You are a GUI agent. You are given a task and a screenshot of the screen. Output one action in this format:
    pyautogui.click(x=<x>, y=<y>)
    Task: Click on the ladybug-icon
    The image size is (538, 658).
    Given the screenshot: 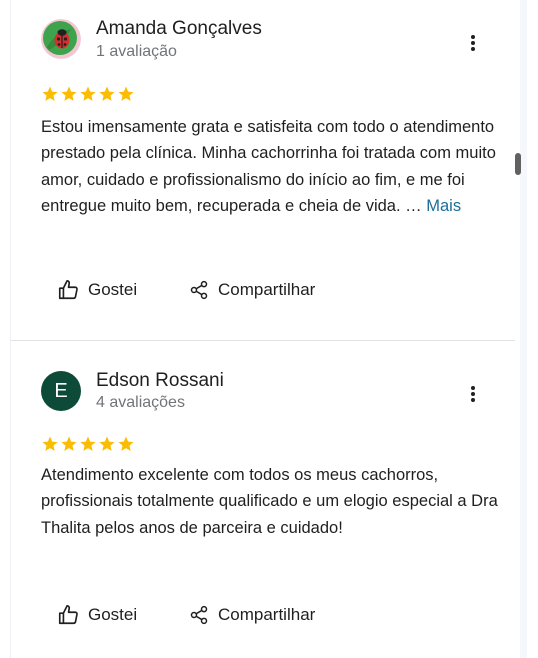 What is the action you would take?
    pyautogui.click(x=61, y=39)
    